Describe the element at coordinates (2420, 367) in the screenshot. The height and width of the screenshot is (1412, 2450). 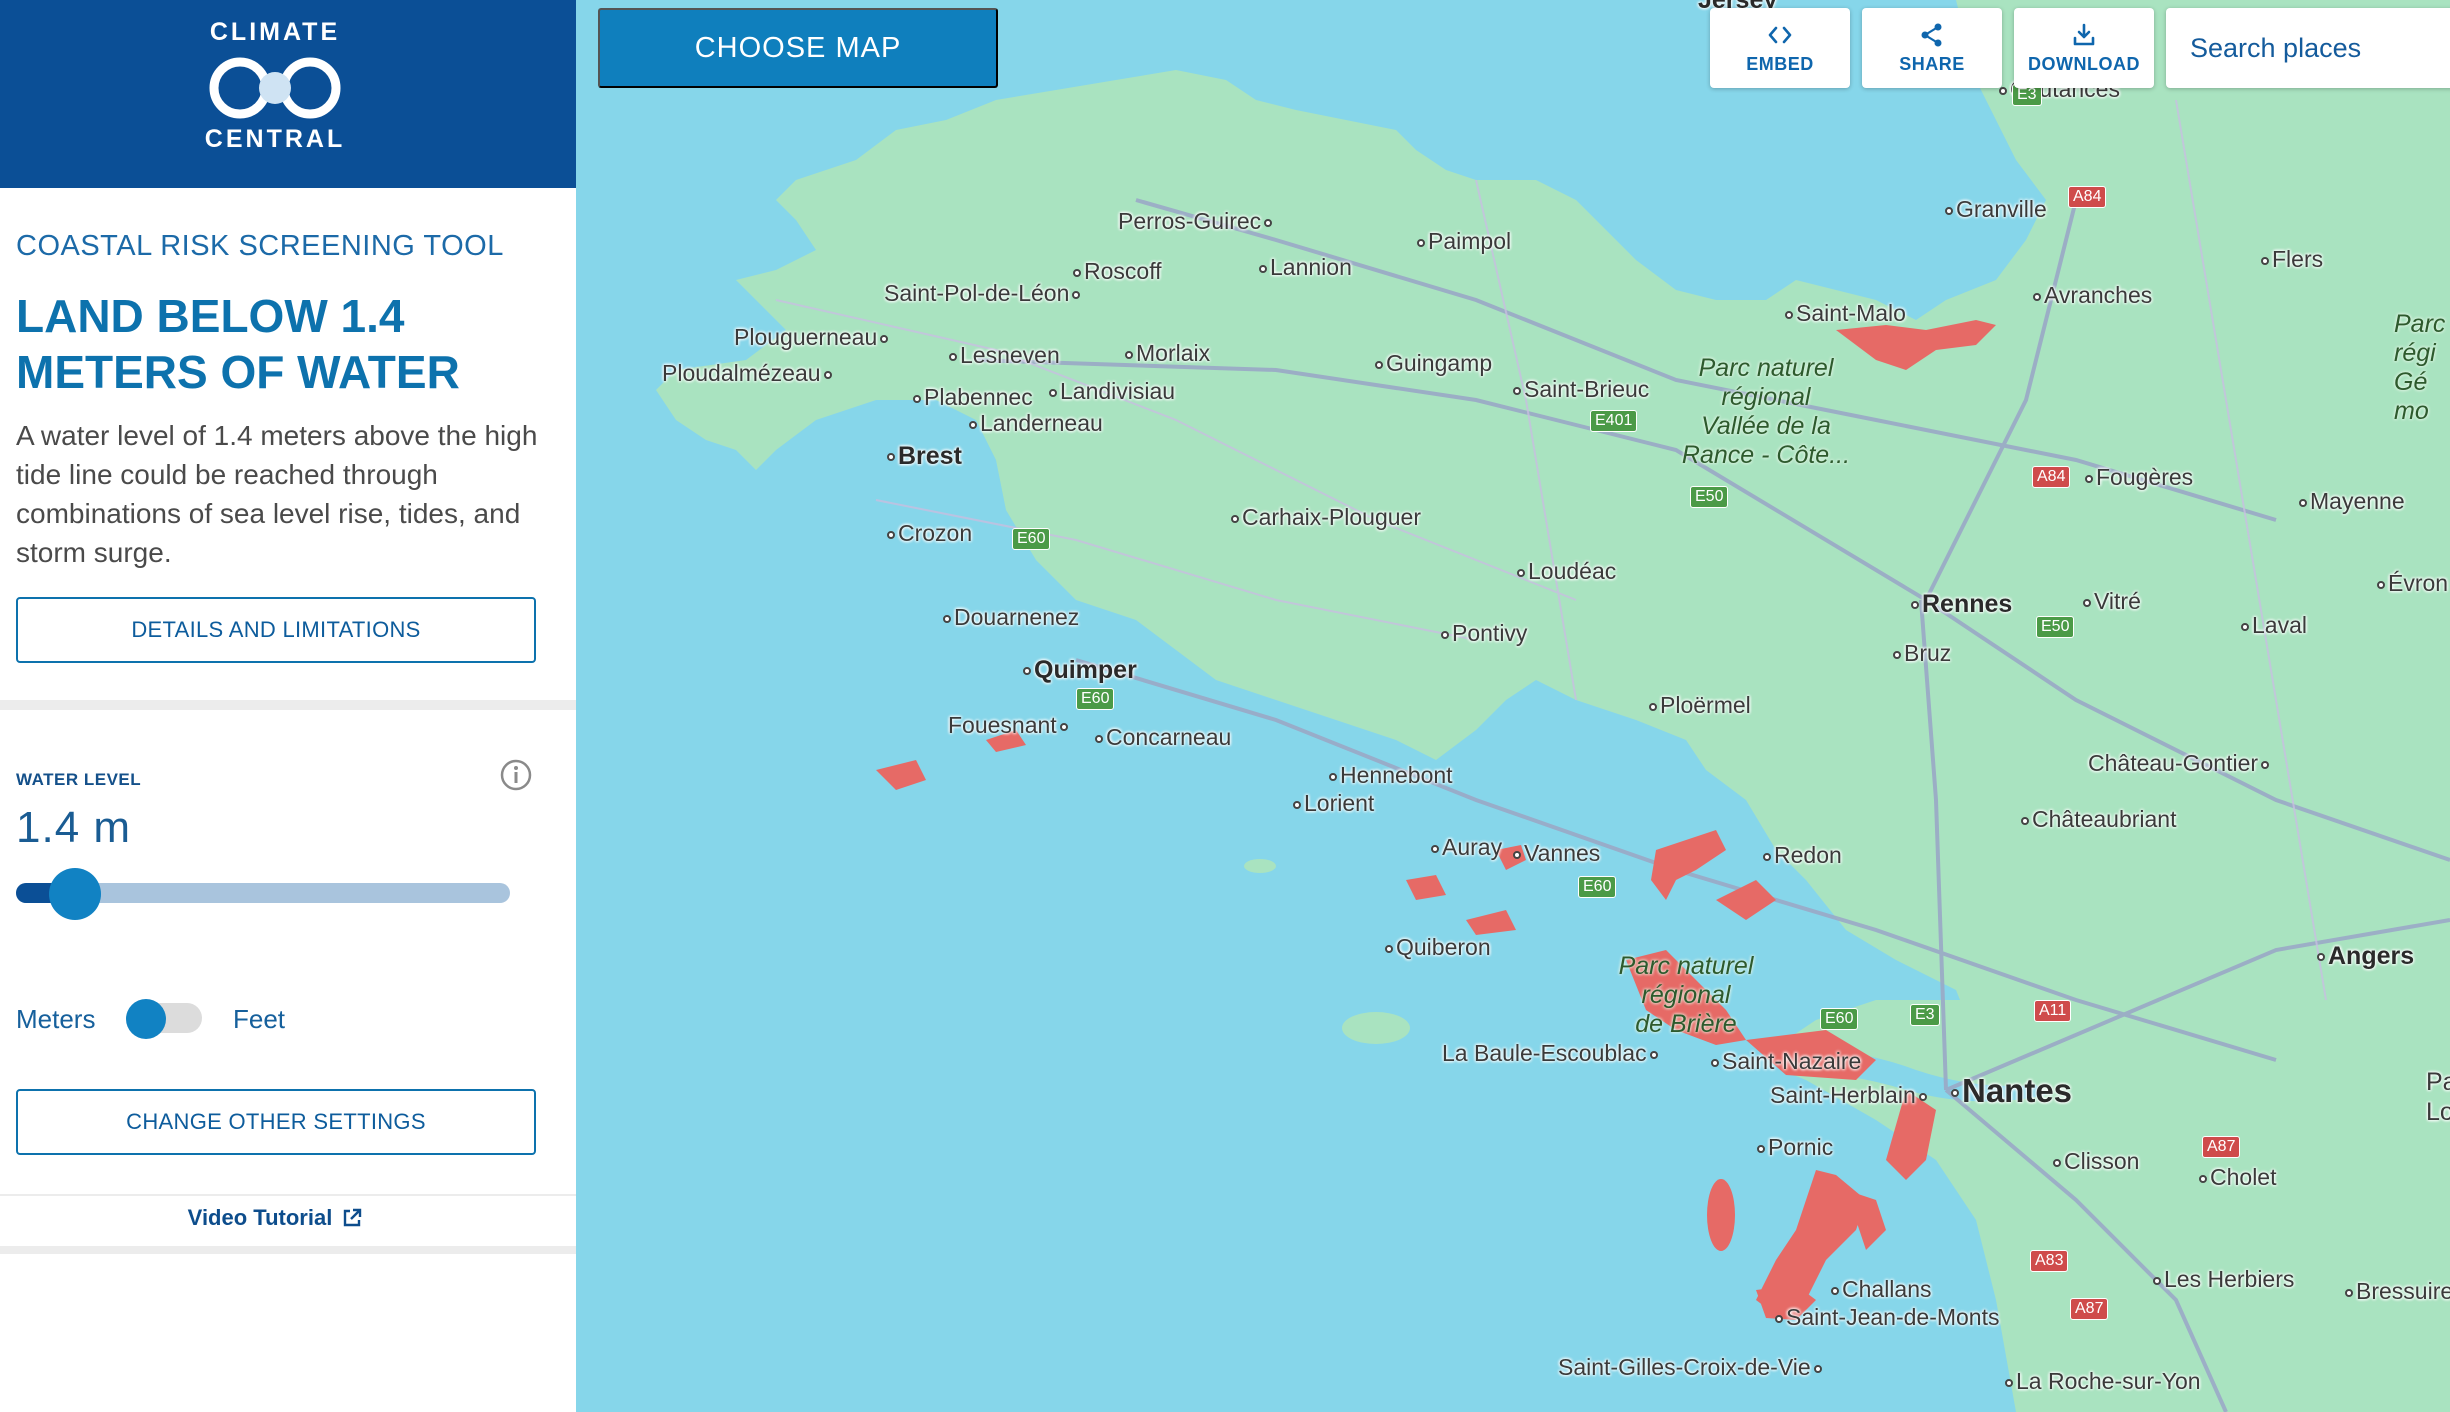
I see `park-label-edge: Parc régi Gé mo` at that location.